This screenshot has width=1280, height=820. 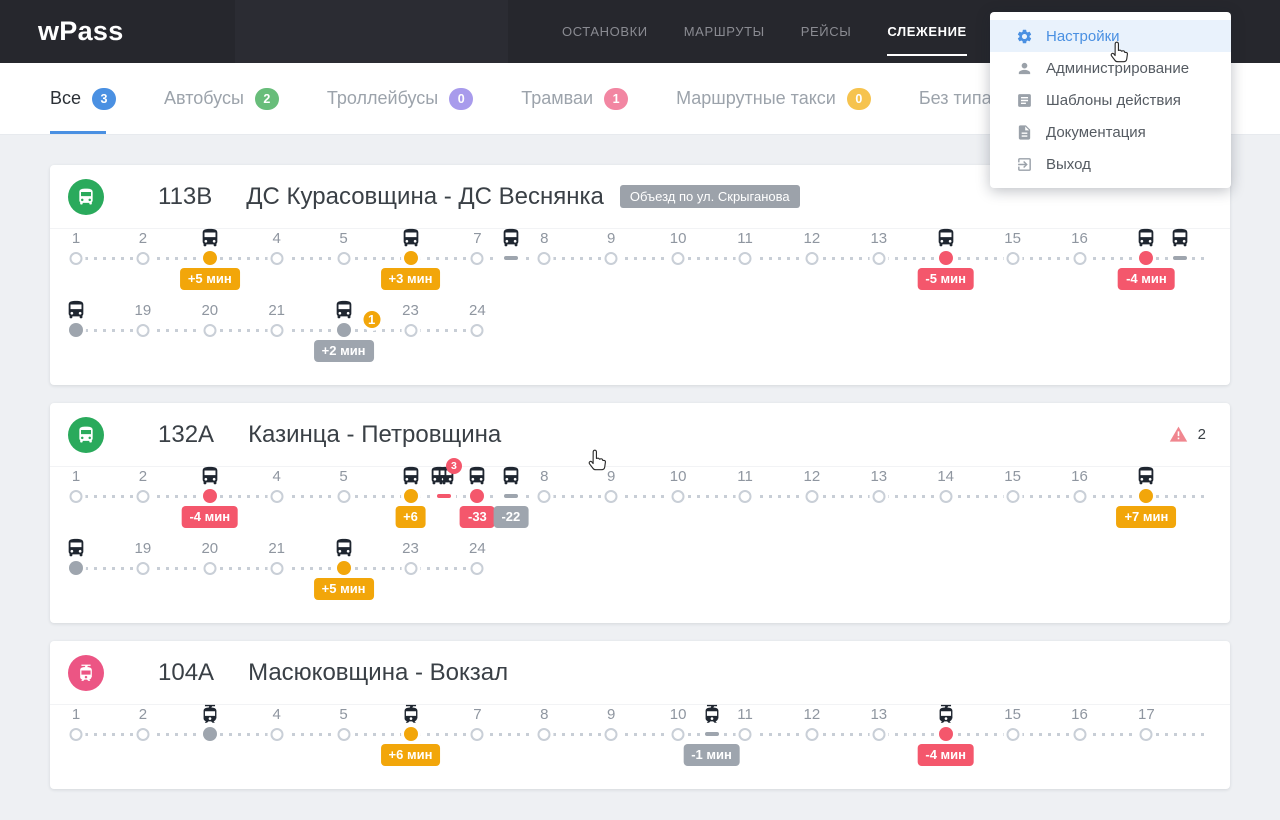 What do you see at coordinates (83, 98) in the screenshot?
I see `filter-tab: Все 3` at bounding box center [83, 98].